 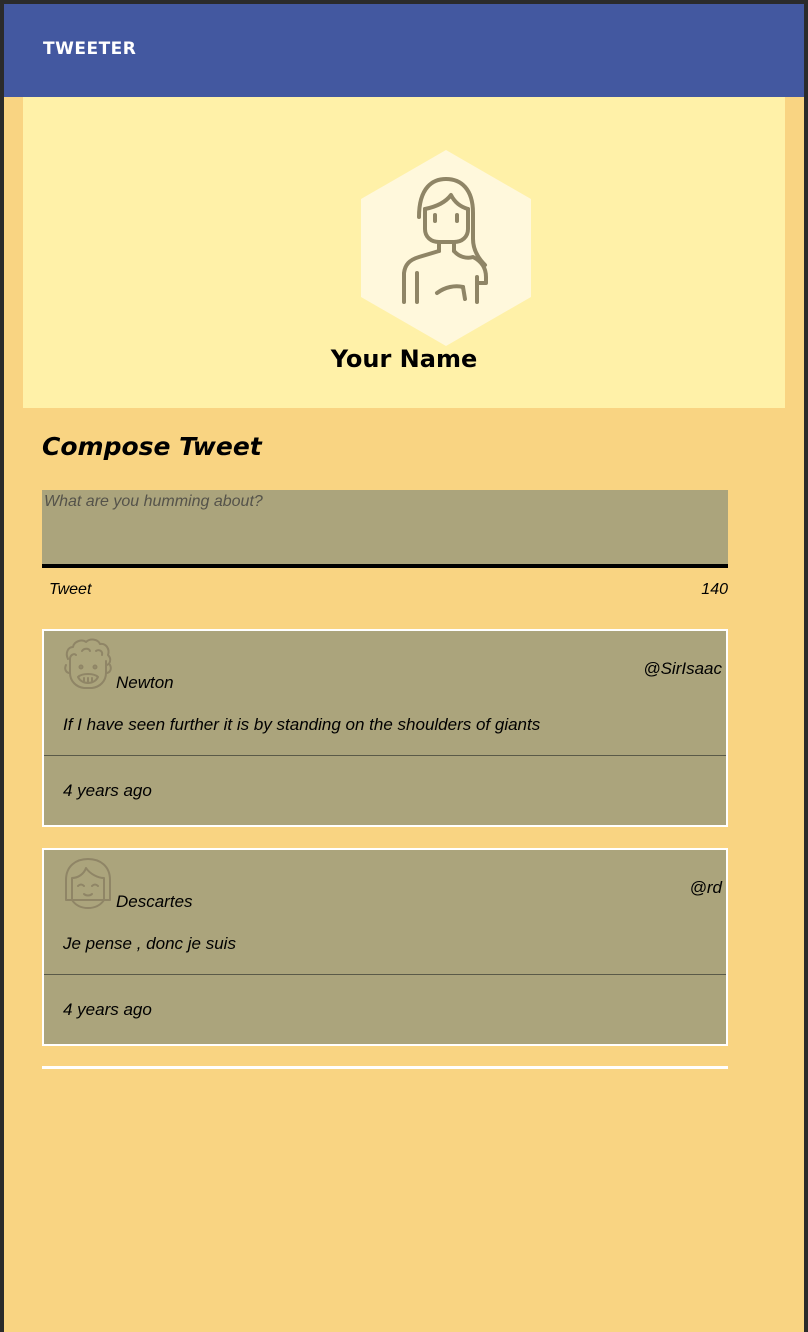 What do you see at coordinates (404, 50) in the screenshot?
I see `navbar: TWEETER` at bounding box center [404, 50].